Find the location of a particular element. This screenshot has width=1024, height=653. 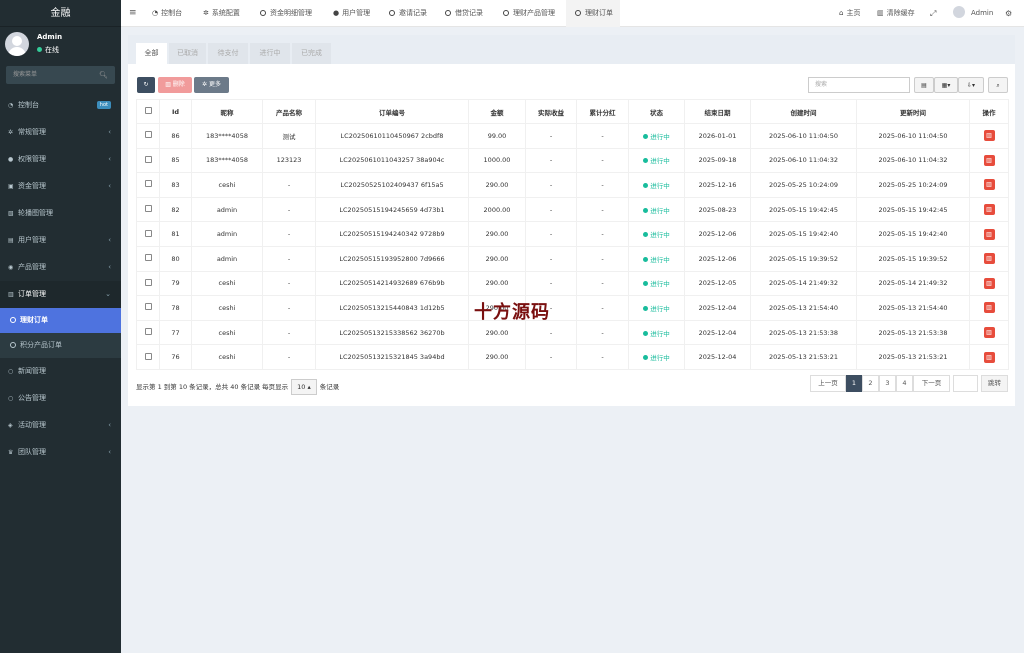

jump-page-input is located at coordinates (965, 383).